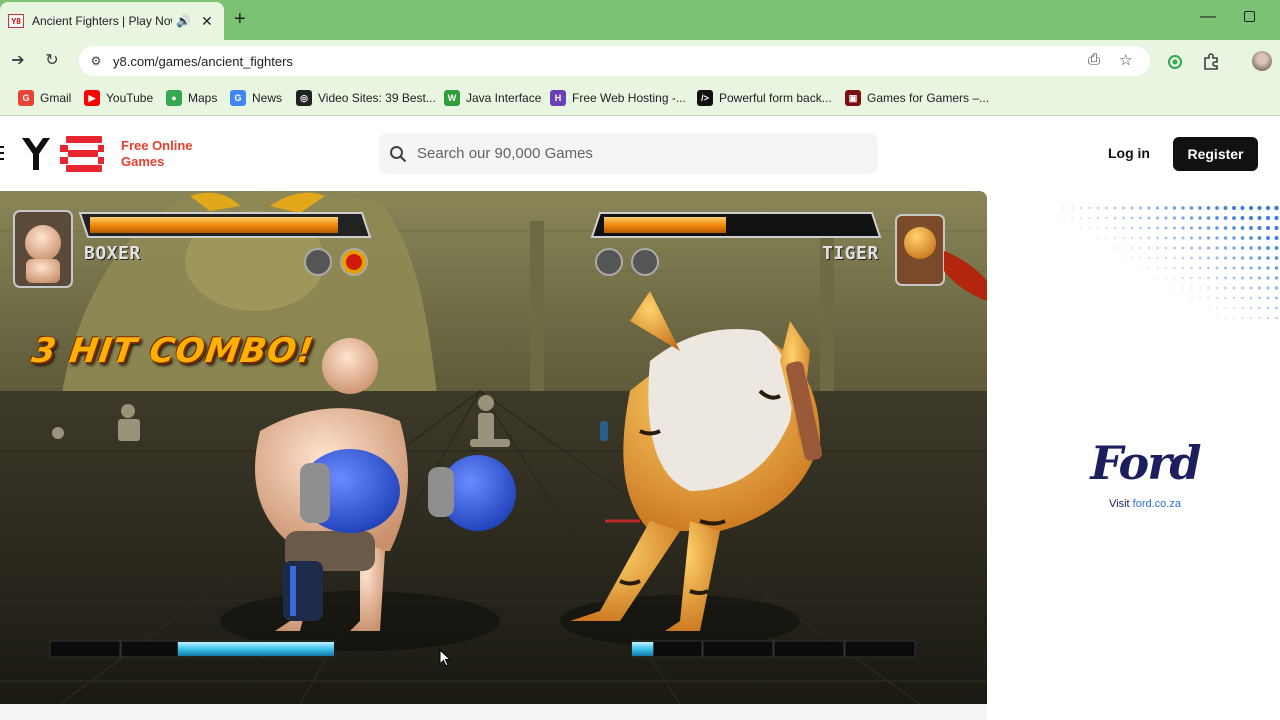  Describe the element at coordinates (18, 60) in the screenshot. I see `forward-icon: ➔` at that location.